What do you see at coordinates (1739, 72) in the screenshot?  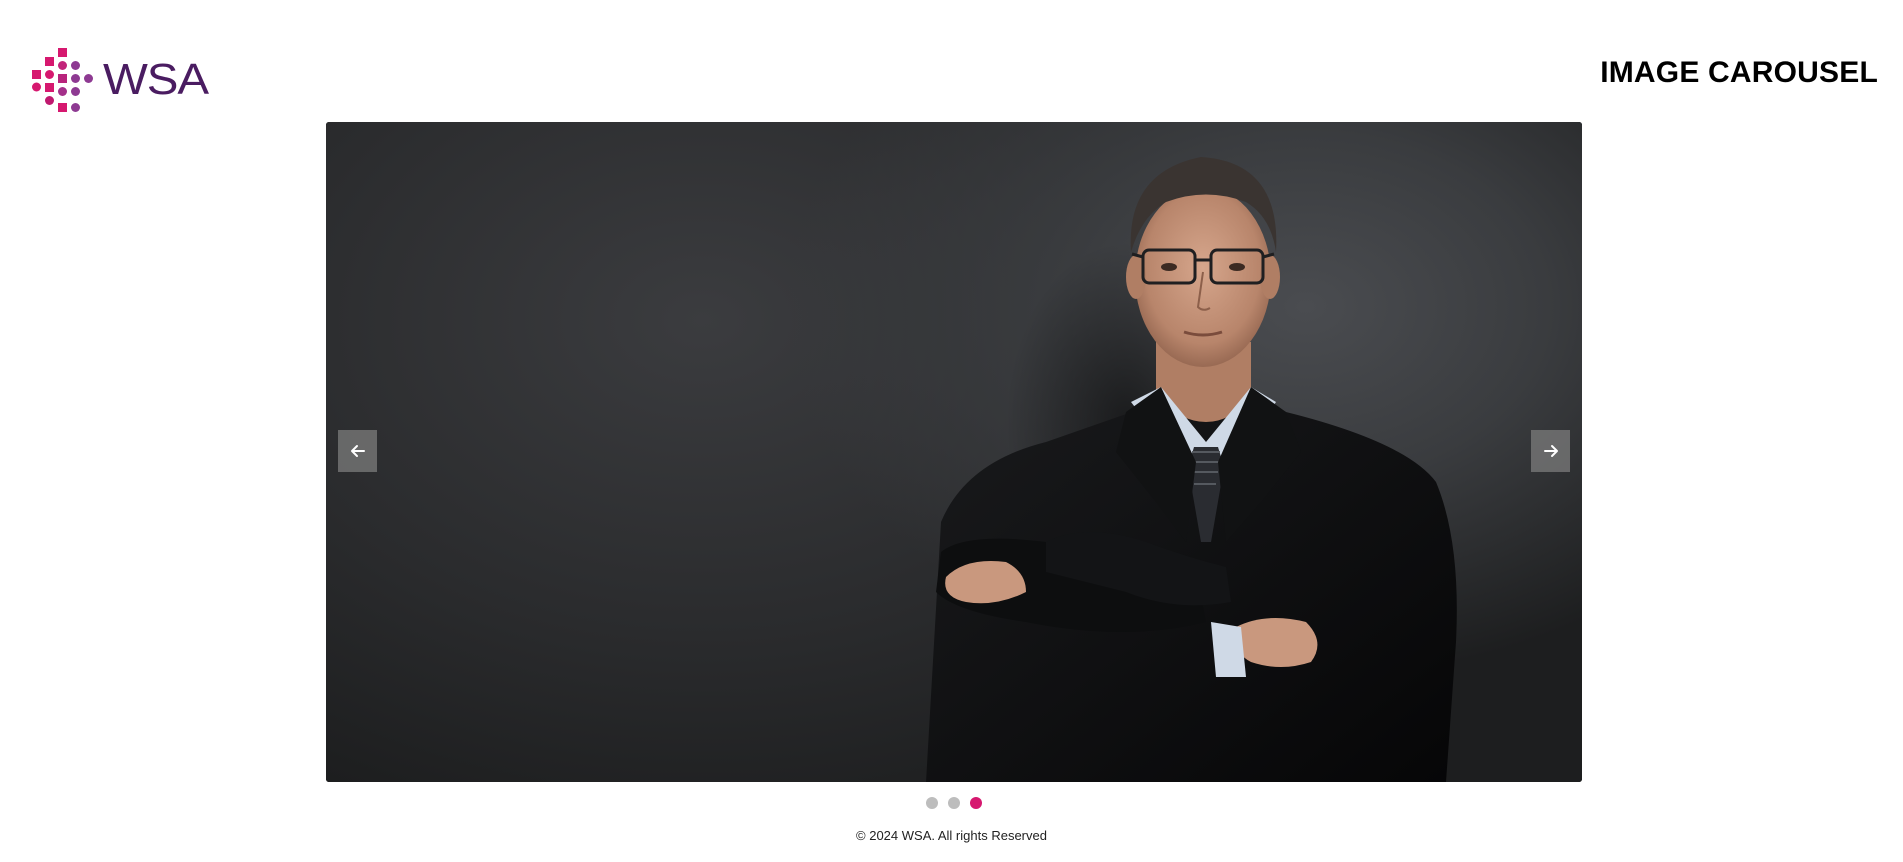 I see `page-title: IMAGE CAROUSEL` at bounding box center [1739, 72].